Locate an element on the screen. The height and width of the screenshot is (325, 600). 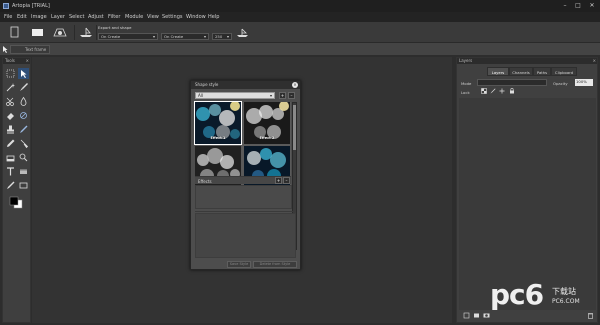
eyedropper-tool is located at coordinates (10, 143).